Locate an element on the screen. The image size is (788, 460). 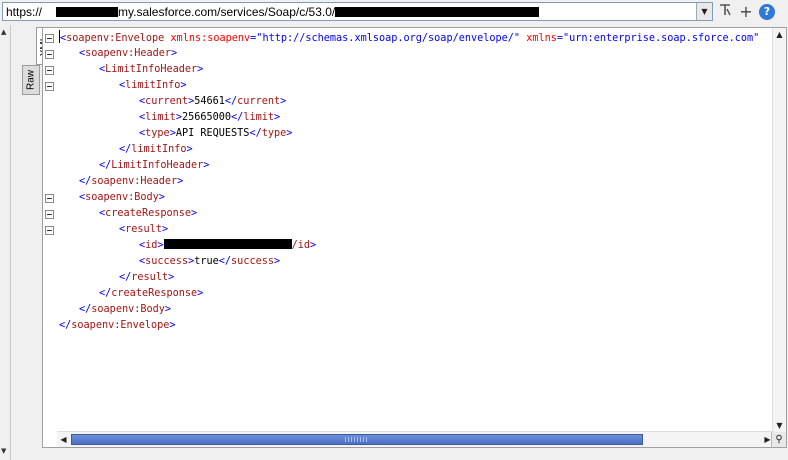
xml-token: soapenv:Body is located at coordinates (122, 197).